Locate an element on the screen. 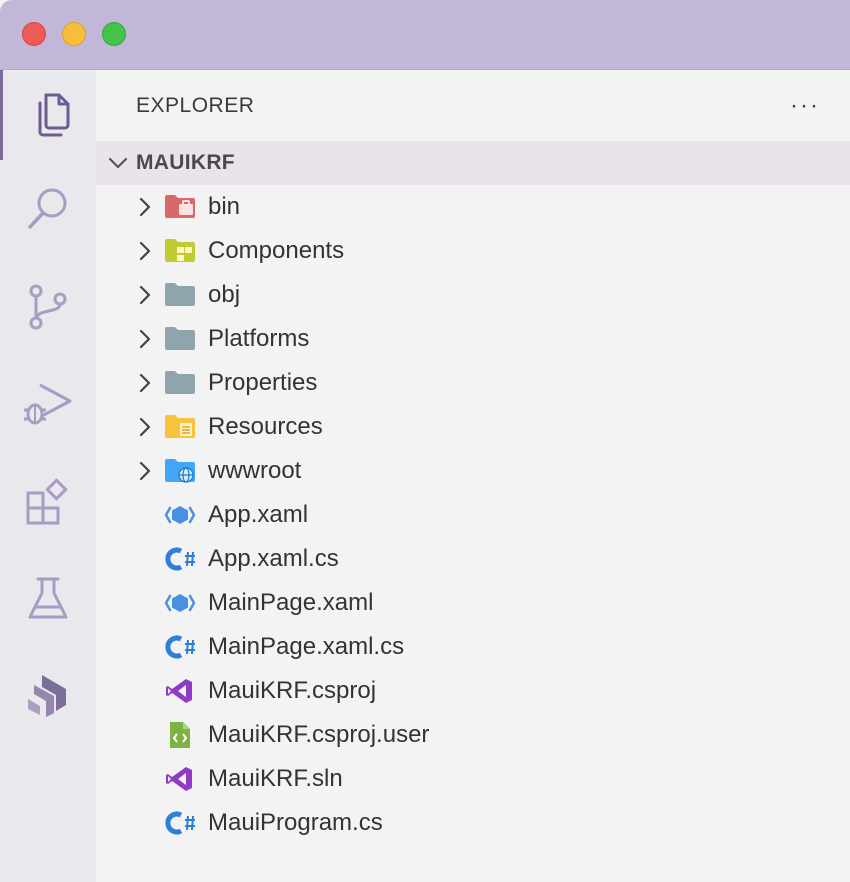 This screenshot has height=882, width=850. title-bar is located at coordinates (425, 35).